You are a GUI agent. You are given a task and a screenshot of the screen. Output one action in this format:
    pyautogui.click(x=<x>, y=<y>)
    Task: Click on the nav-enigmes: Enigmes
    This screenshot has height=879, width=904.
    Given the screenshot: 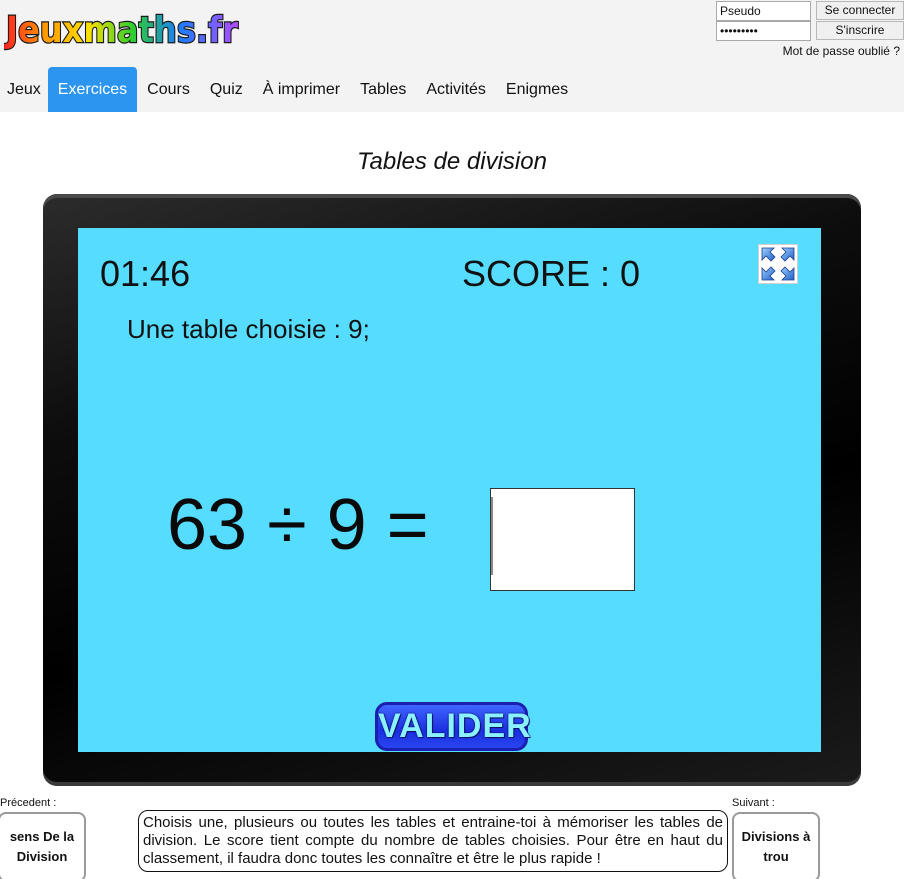 What is the action you would take?
    pyautogui.click(x=537, y=89)
    